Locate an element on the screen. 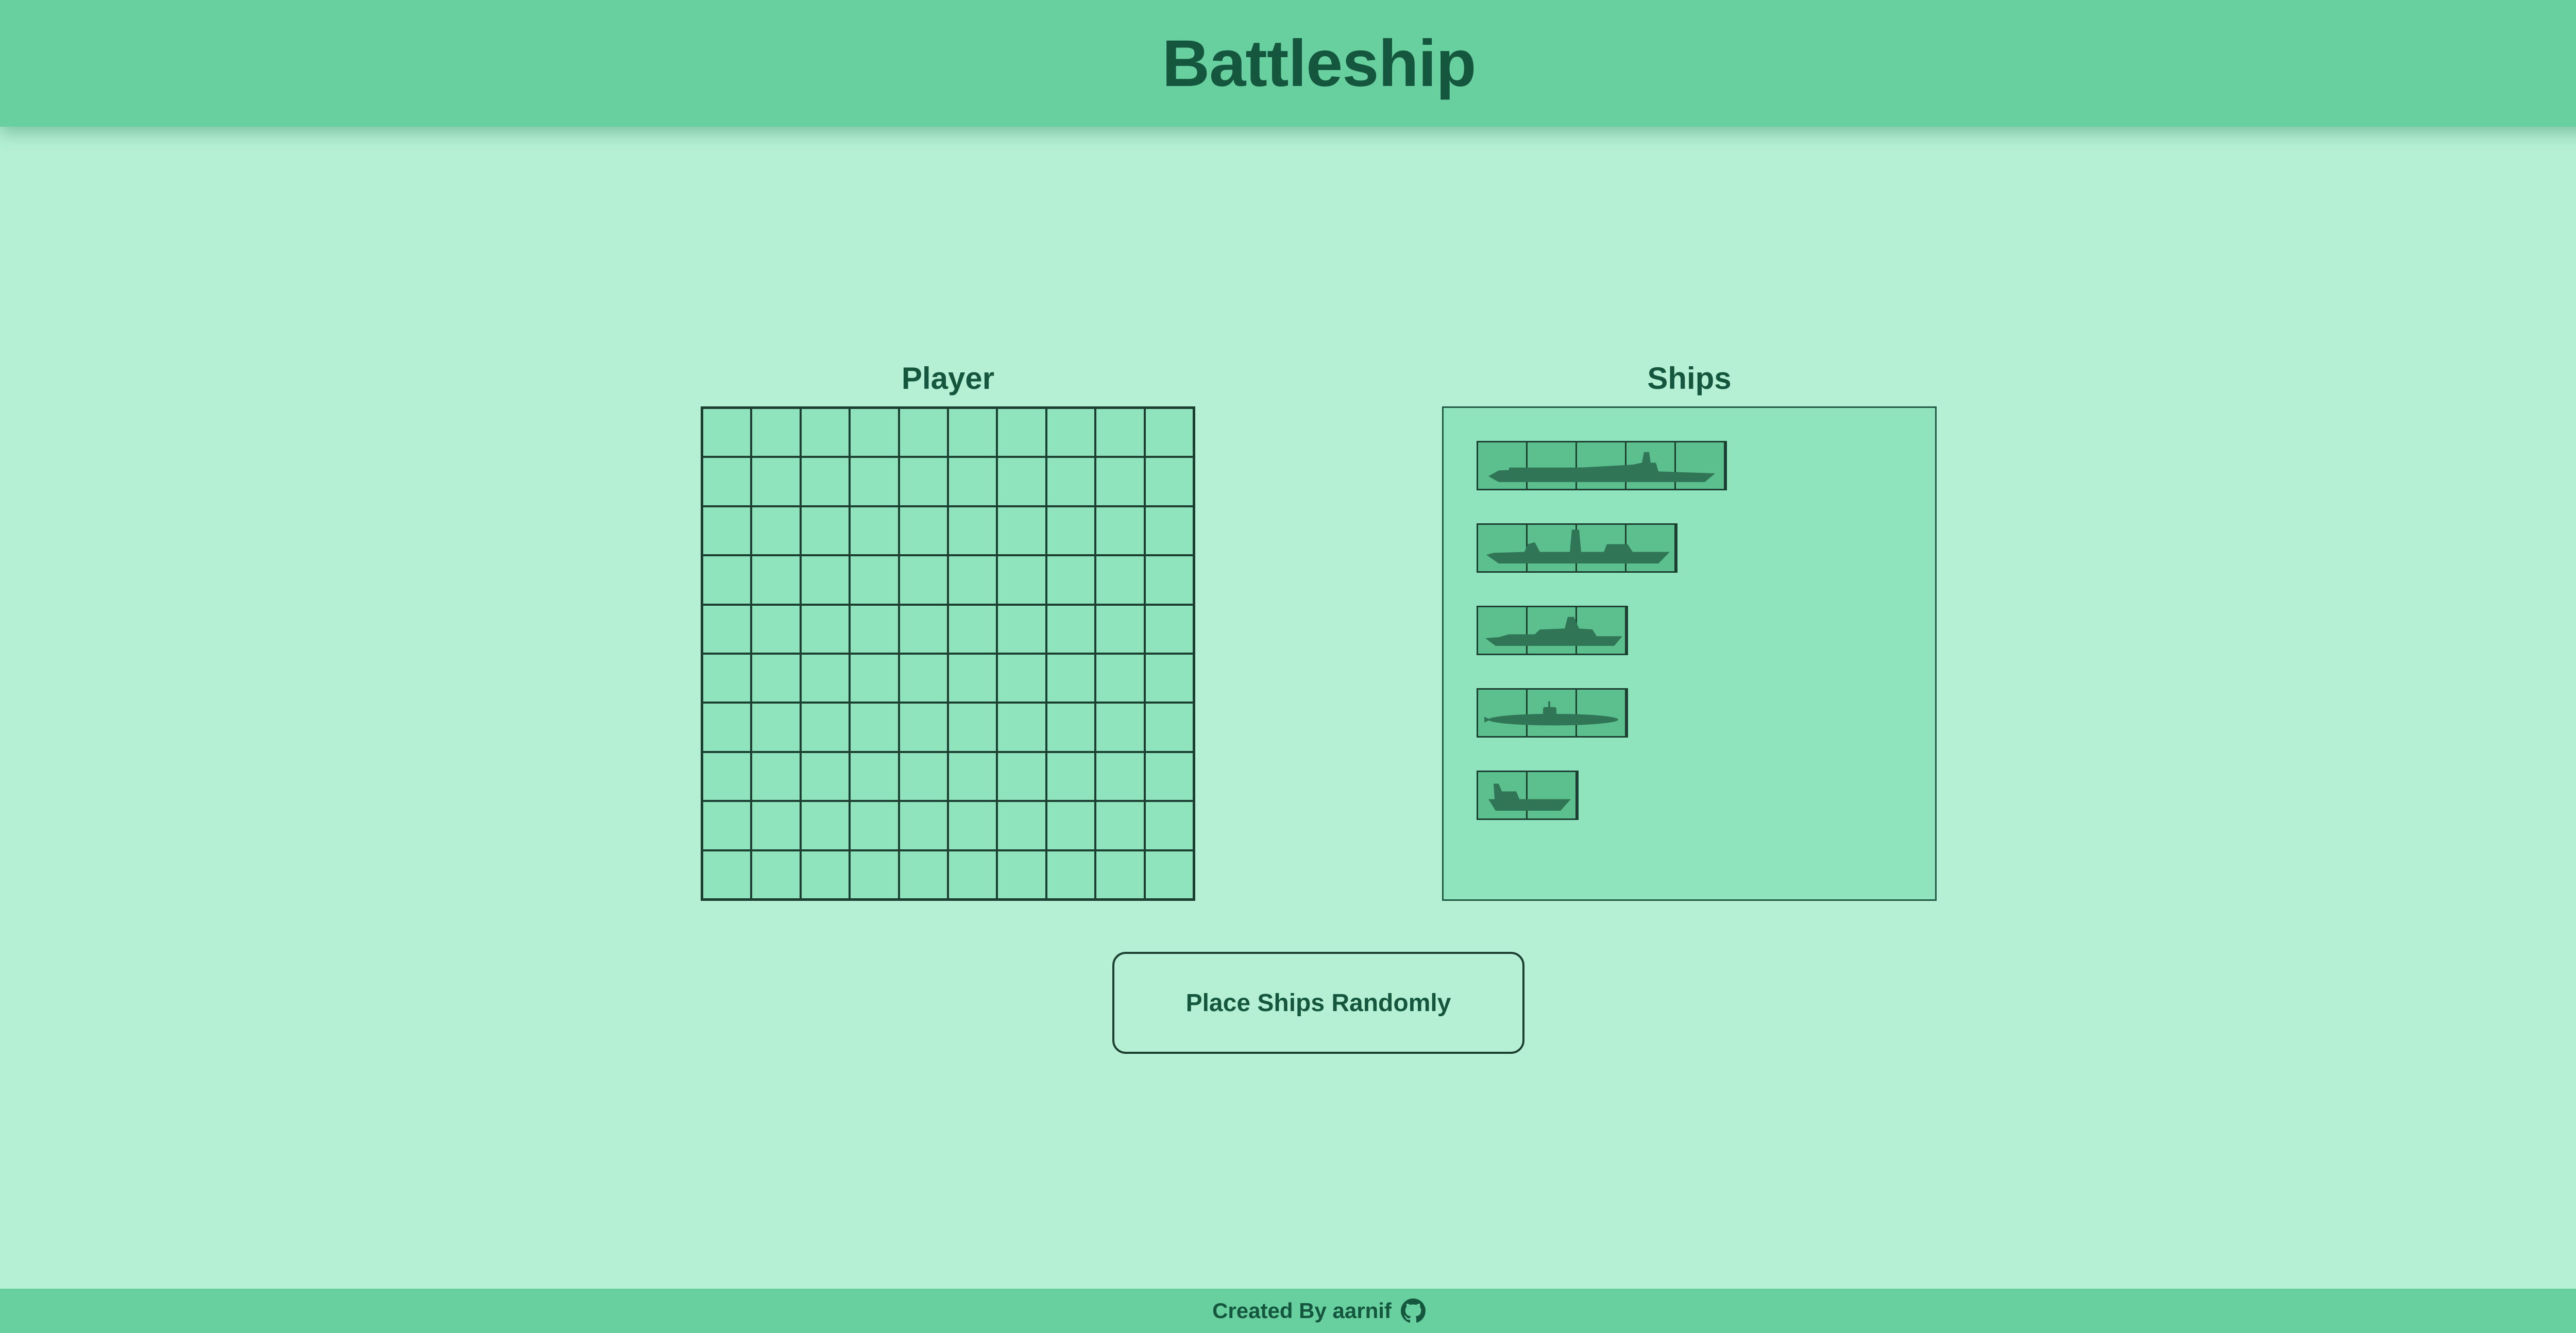 The image size is (2576, 1333). ship-destroyer is located at coordinates (1552, 630).